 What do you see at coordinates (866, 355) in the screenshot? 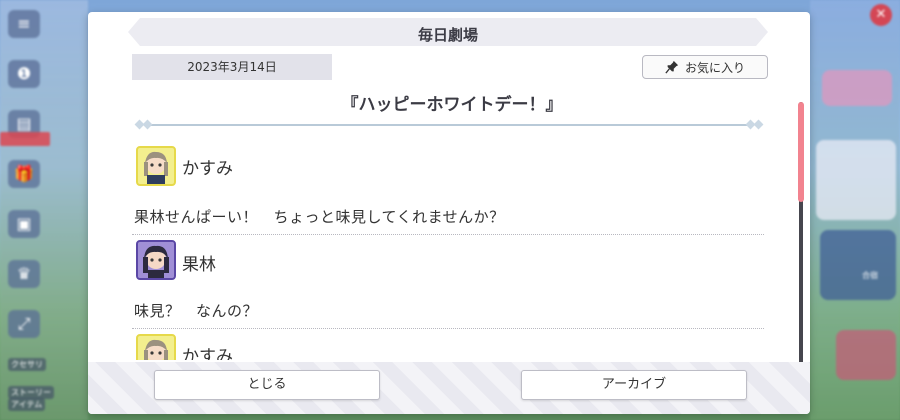
I see `right-card-red` at bounding box center [866, 355].